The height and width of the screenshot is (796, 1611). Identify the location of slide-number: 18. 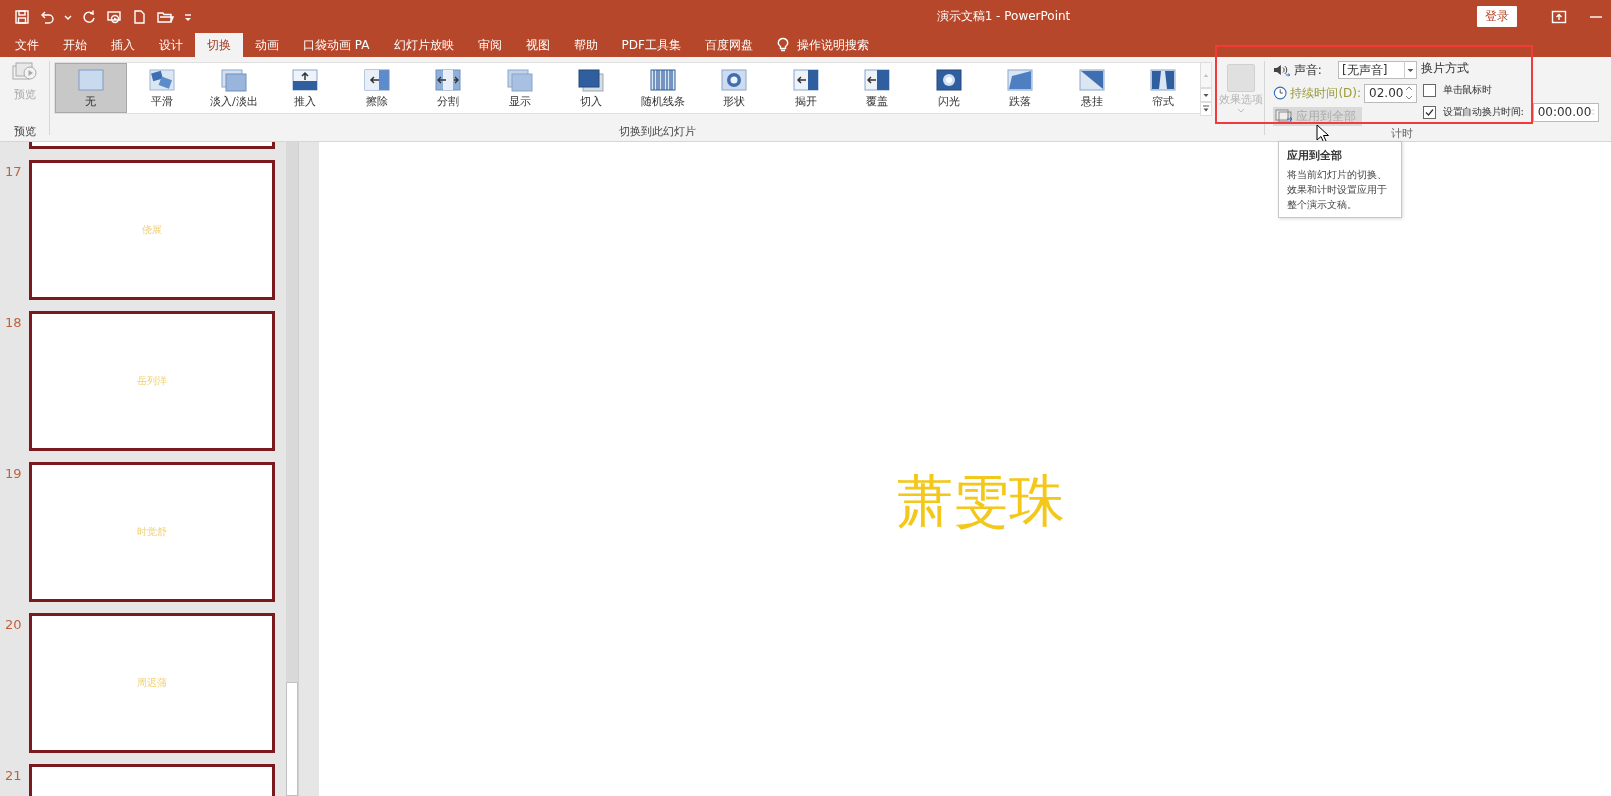
(13, 323).